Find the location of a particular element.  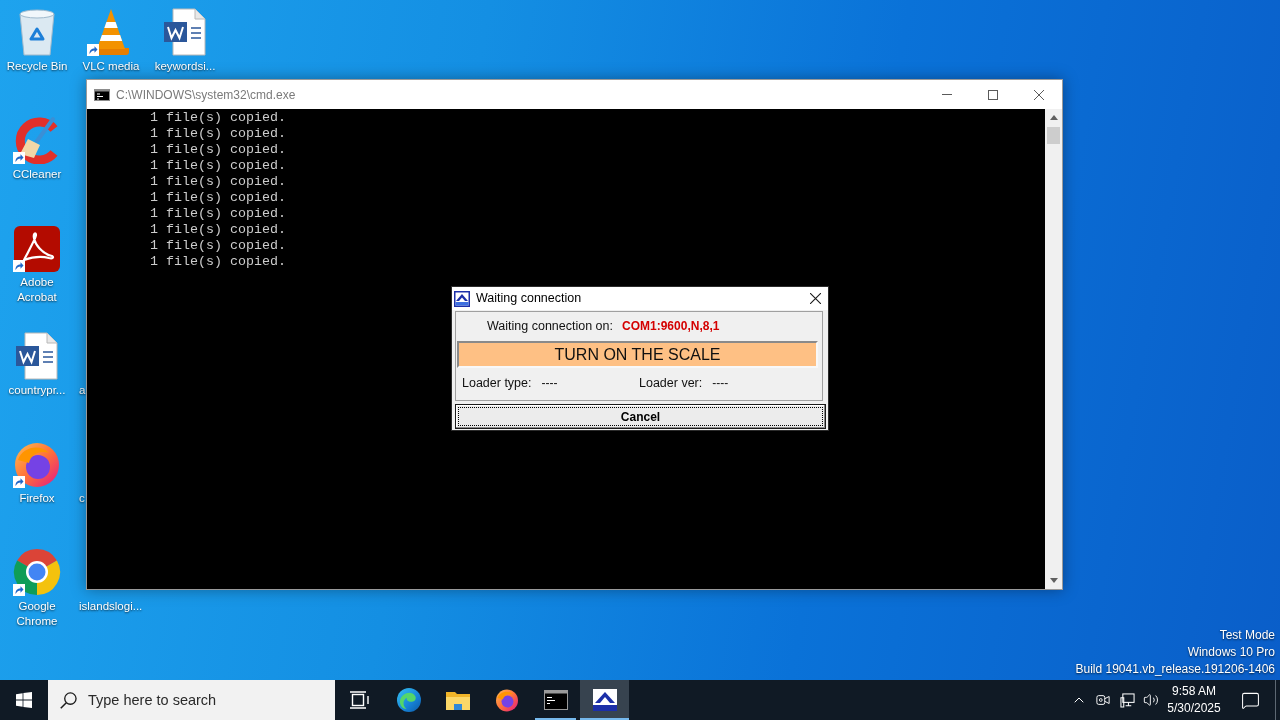

browser-swirl-icon is located at coordinates (408, 700).